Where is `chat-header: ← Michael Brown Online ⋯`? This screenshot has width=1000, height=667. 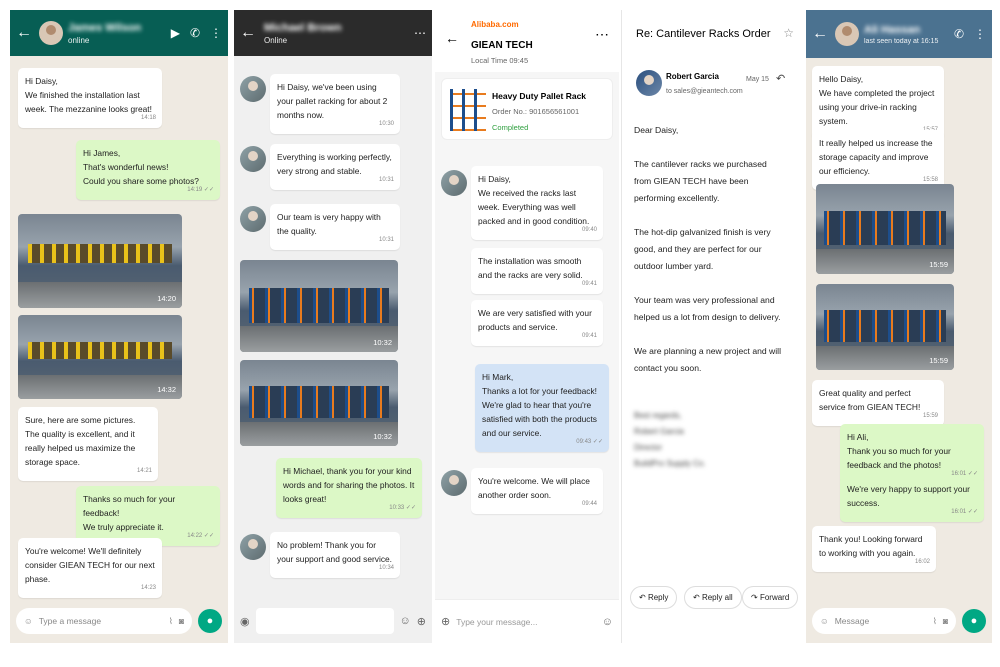 chat-header: ← Michael Brown Online ⋯ is located at coordinates (333, 33).